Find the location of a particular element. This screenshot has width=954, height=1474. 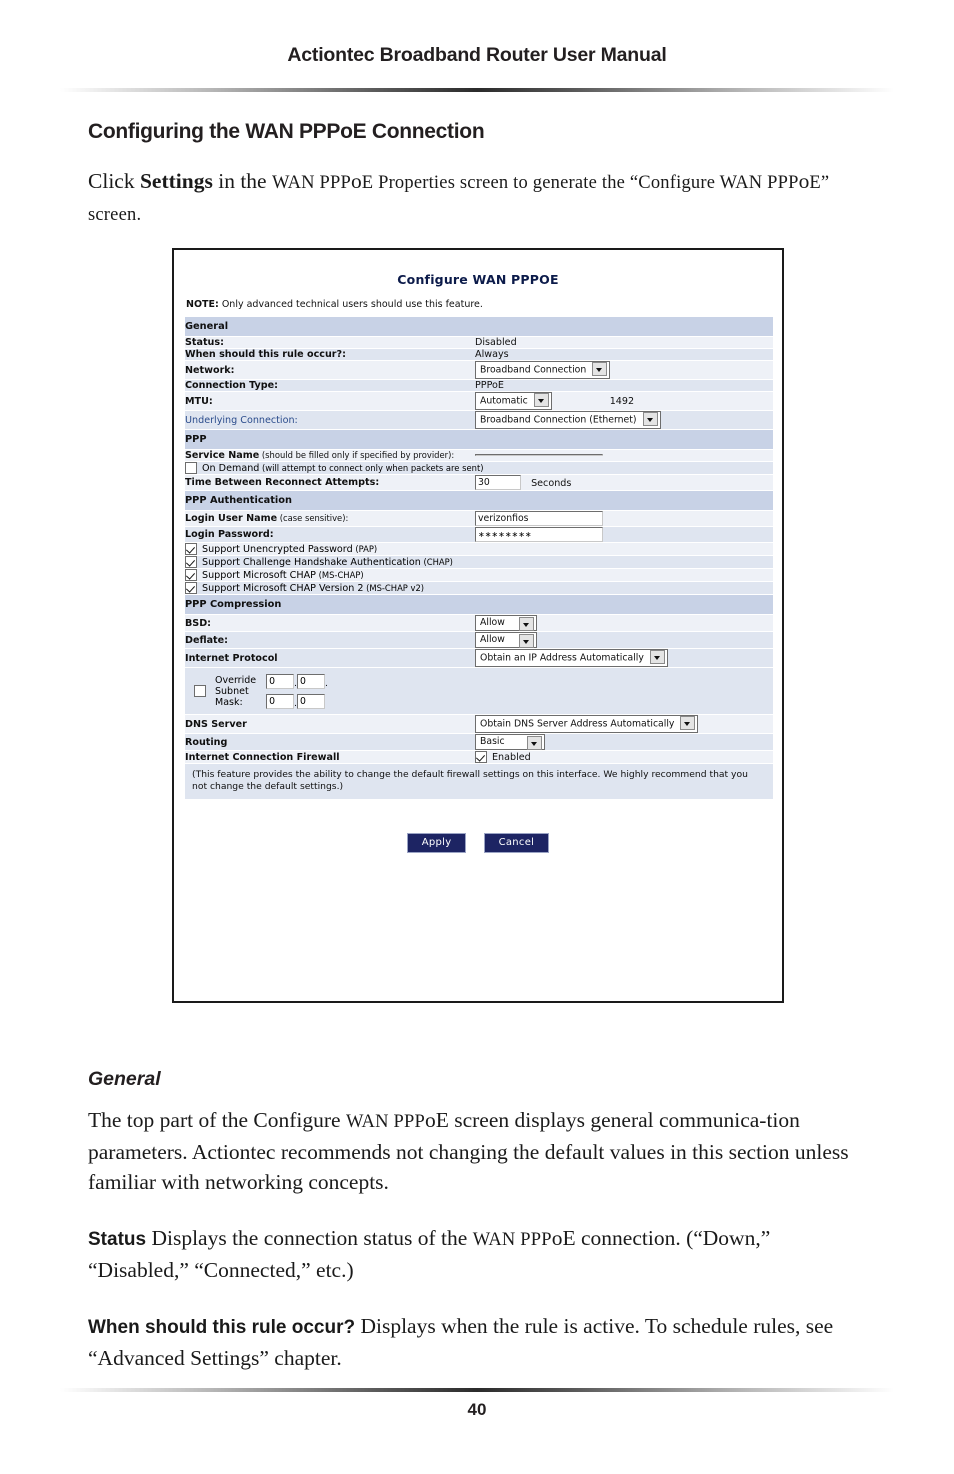

routing-value: Basic is located at coordinates (492, 741).